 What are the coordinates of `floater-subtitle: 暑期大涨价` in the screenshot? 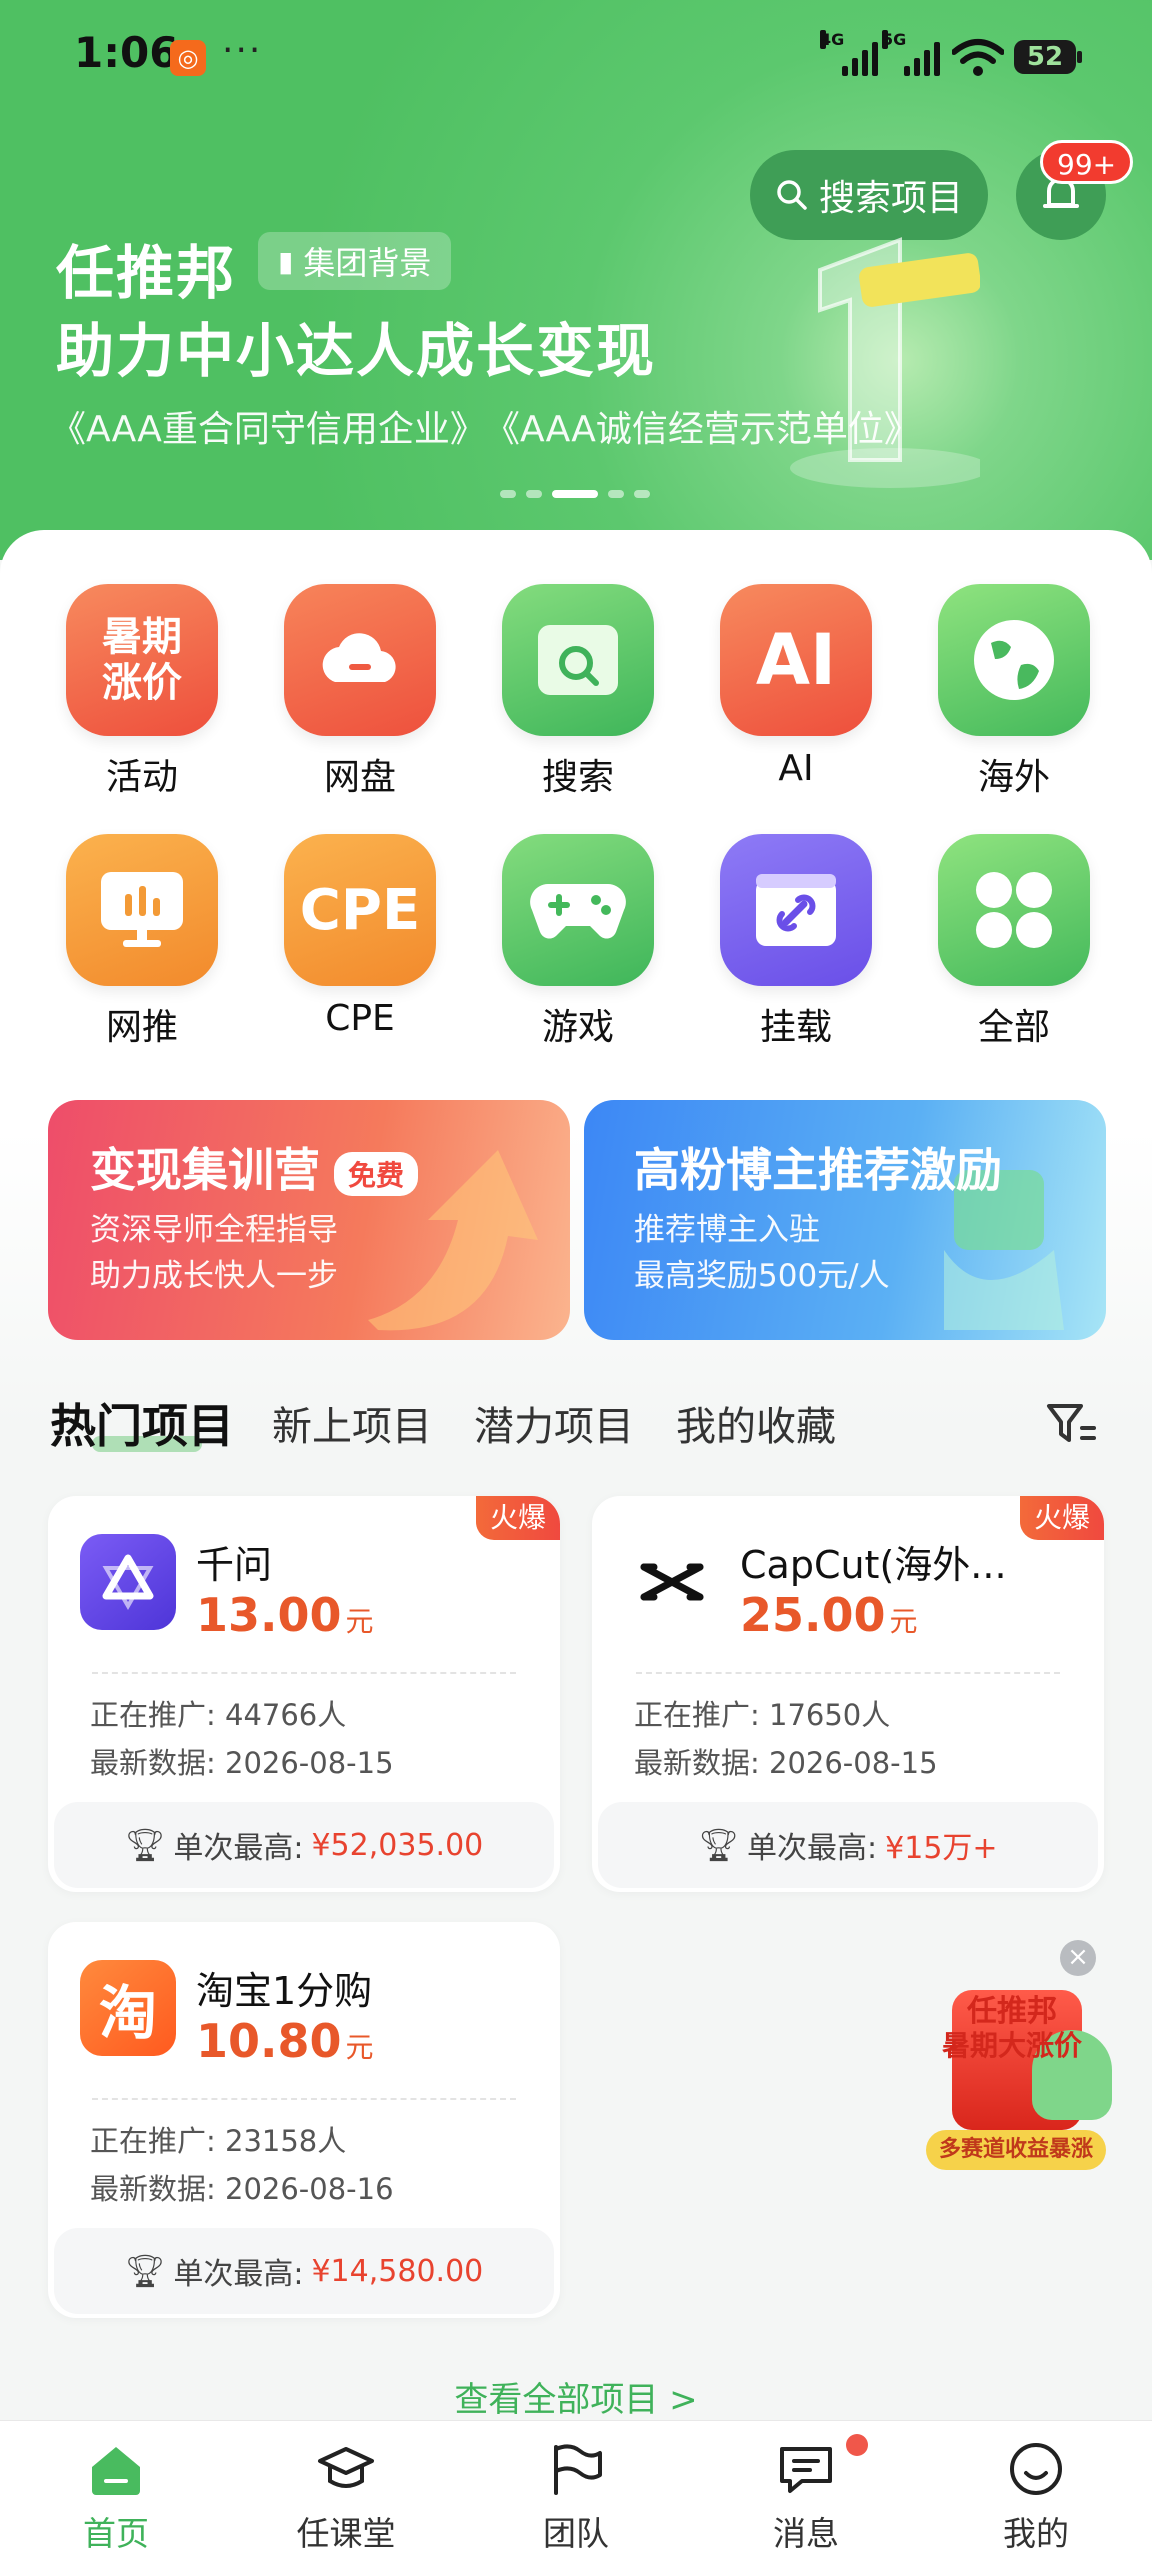 It's located at (1011, 2045).